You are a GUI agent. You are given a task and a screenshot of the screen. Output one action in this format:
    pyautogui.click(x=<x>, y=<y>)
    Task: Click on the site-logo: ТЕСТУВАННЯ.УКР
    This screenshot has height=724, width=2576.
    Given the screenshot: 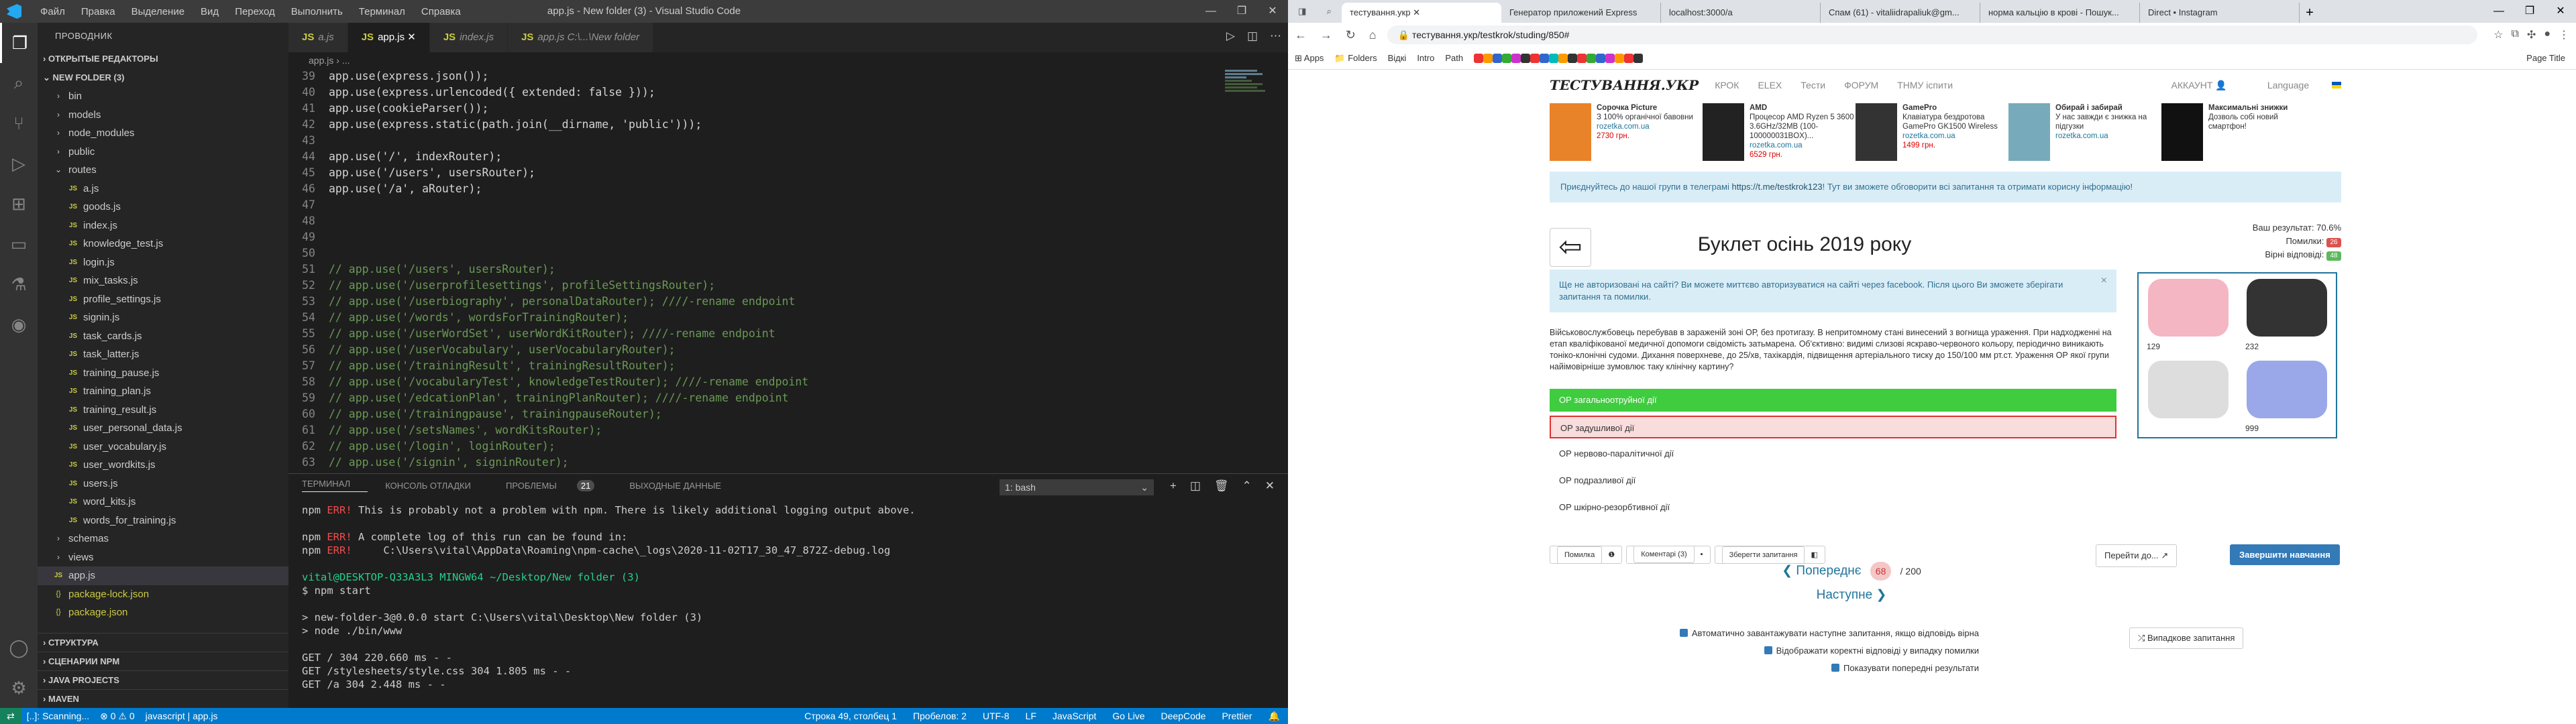 What is the action you would take?
    pyautogui.click(x=1624, y=85)
    